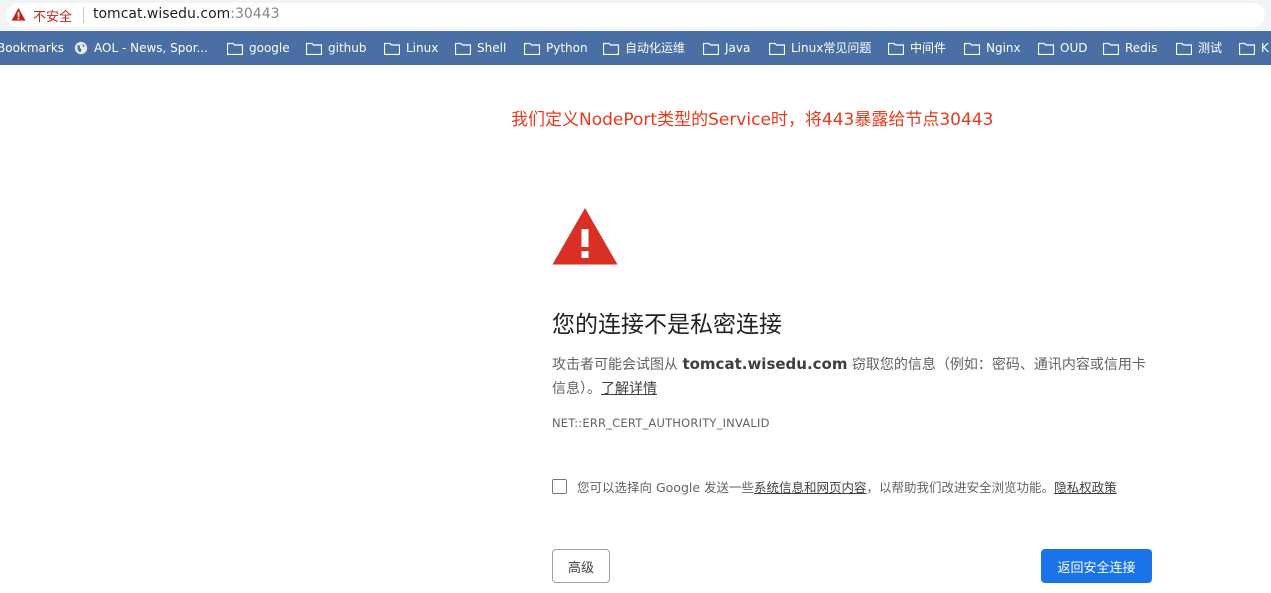 The width and height of the screenshot is (1271, 593). Describe the element at coordinates (661, 423) in the screenshot. I see `error-code: NET::ERR_CERT_AUTHORITY_INVALID` at that location.